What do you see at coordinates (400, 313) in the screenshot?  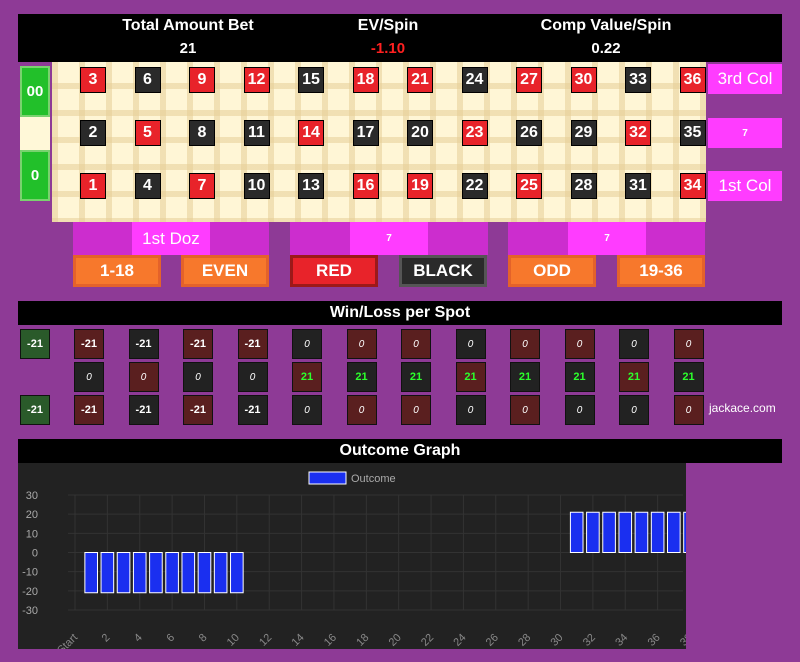 I see `winloss-title: Win/Loss per Spot` at bounding box center [400, 313].